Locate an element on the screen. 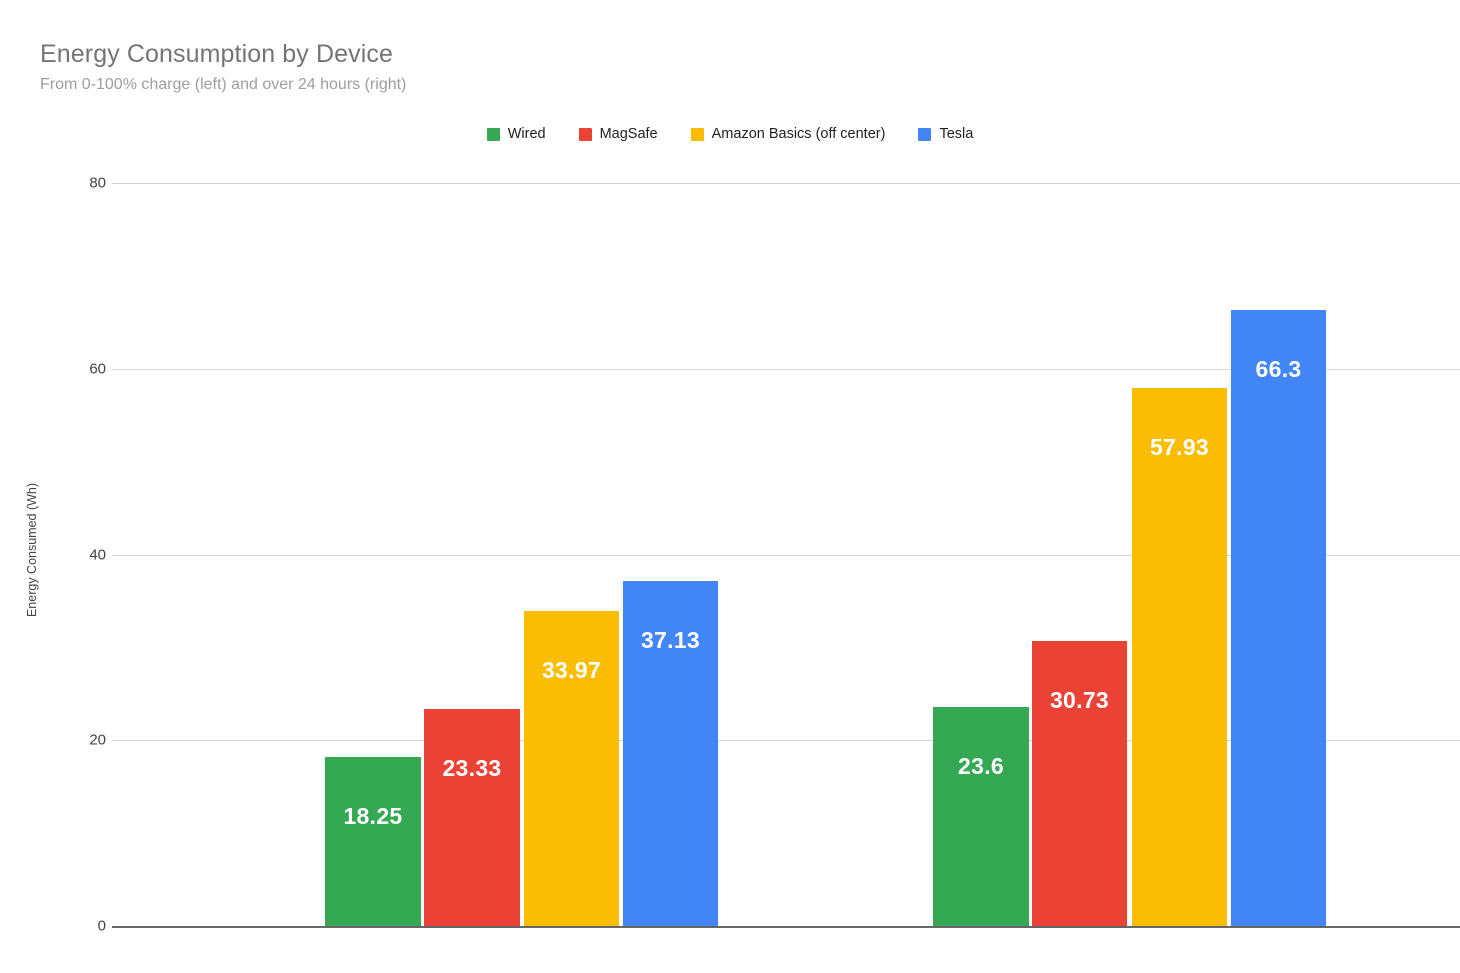 The image size is (1460, 973). bar: 33.97 is located at coordinates (571, 768).